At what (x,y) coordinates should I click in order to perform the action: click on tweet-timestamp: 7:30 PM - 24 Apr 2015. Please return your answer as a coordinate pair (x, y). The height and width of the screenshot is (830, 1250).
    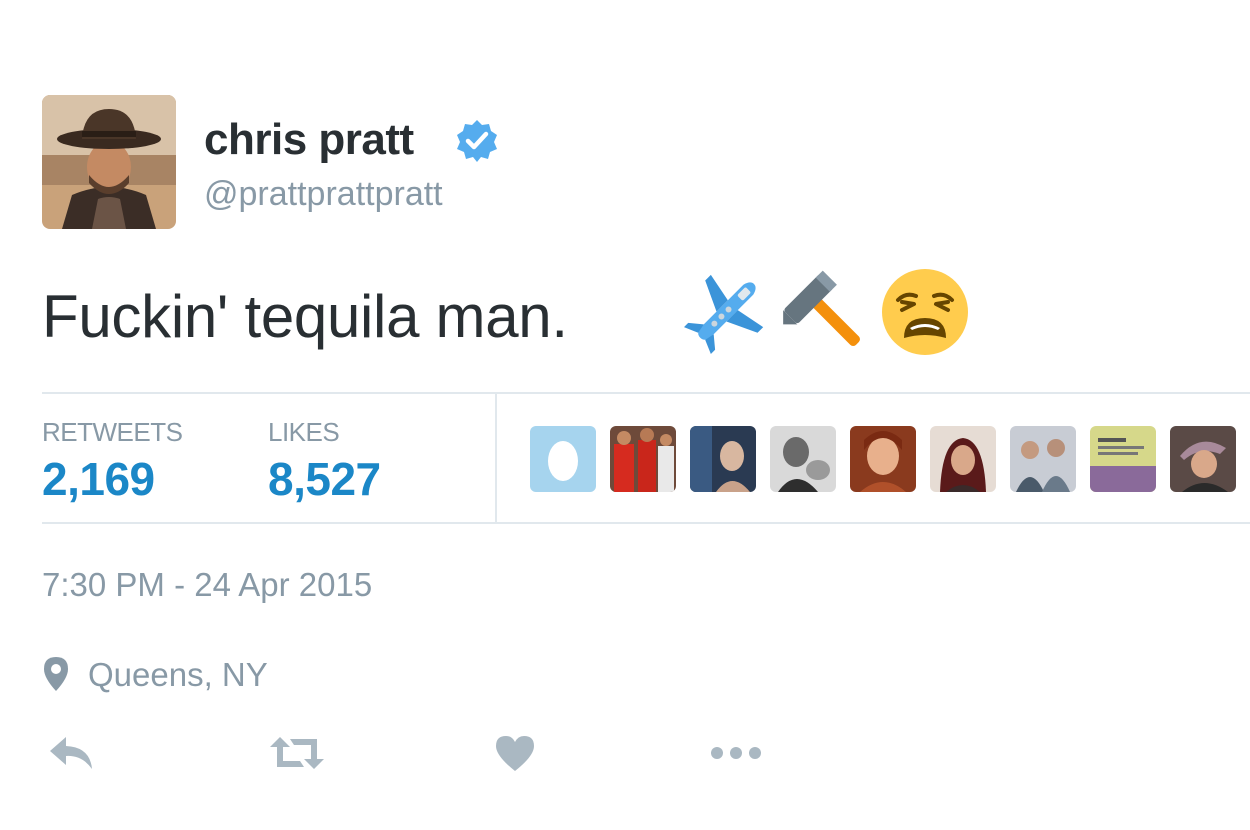
    Looking at the image, I should click on (207, 585).